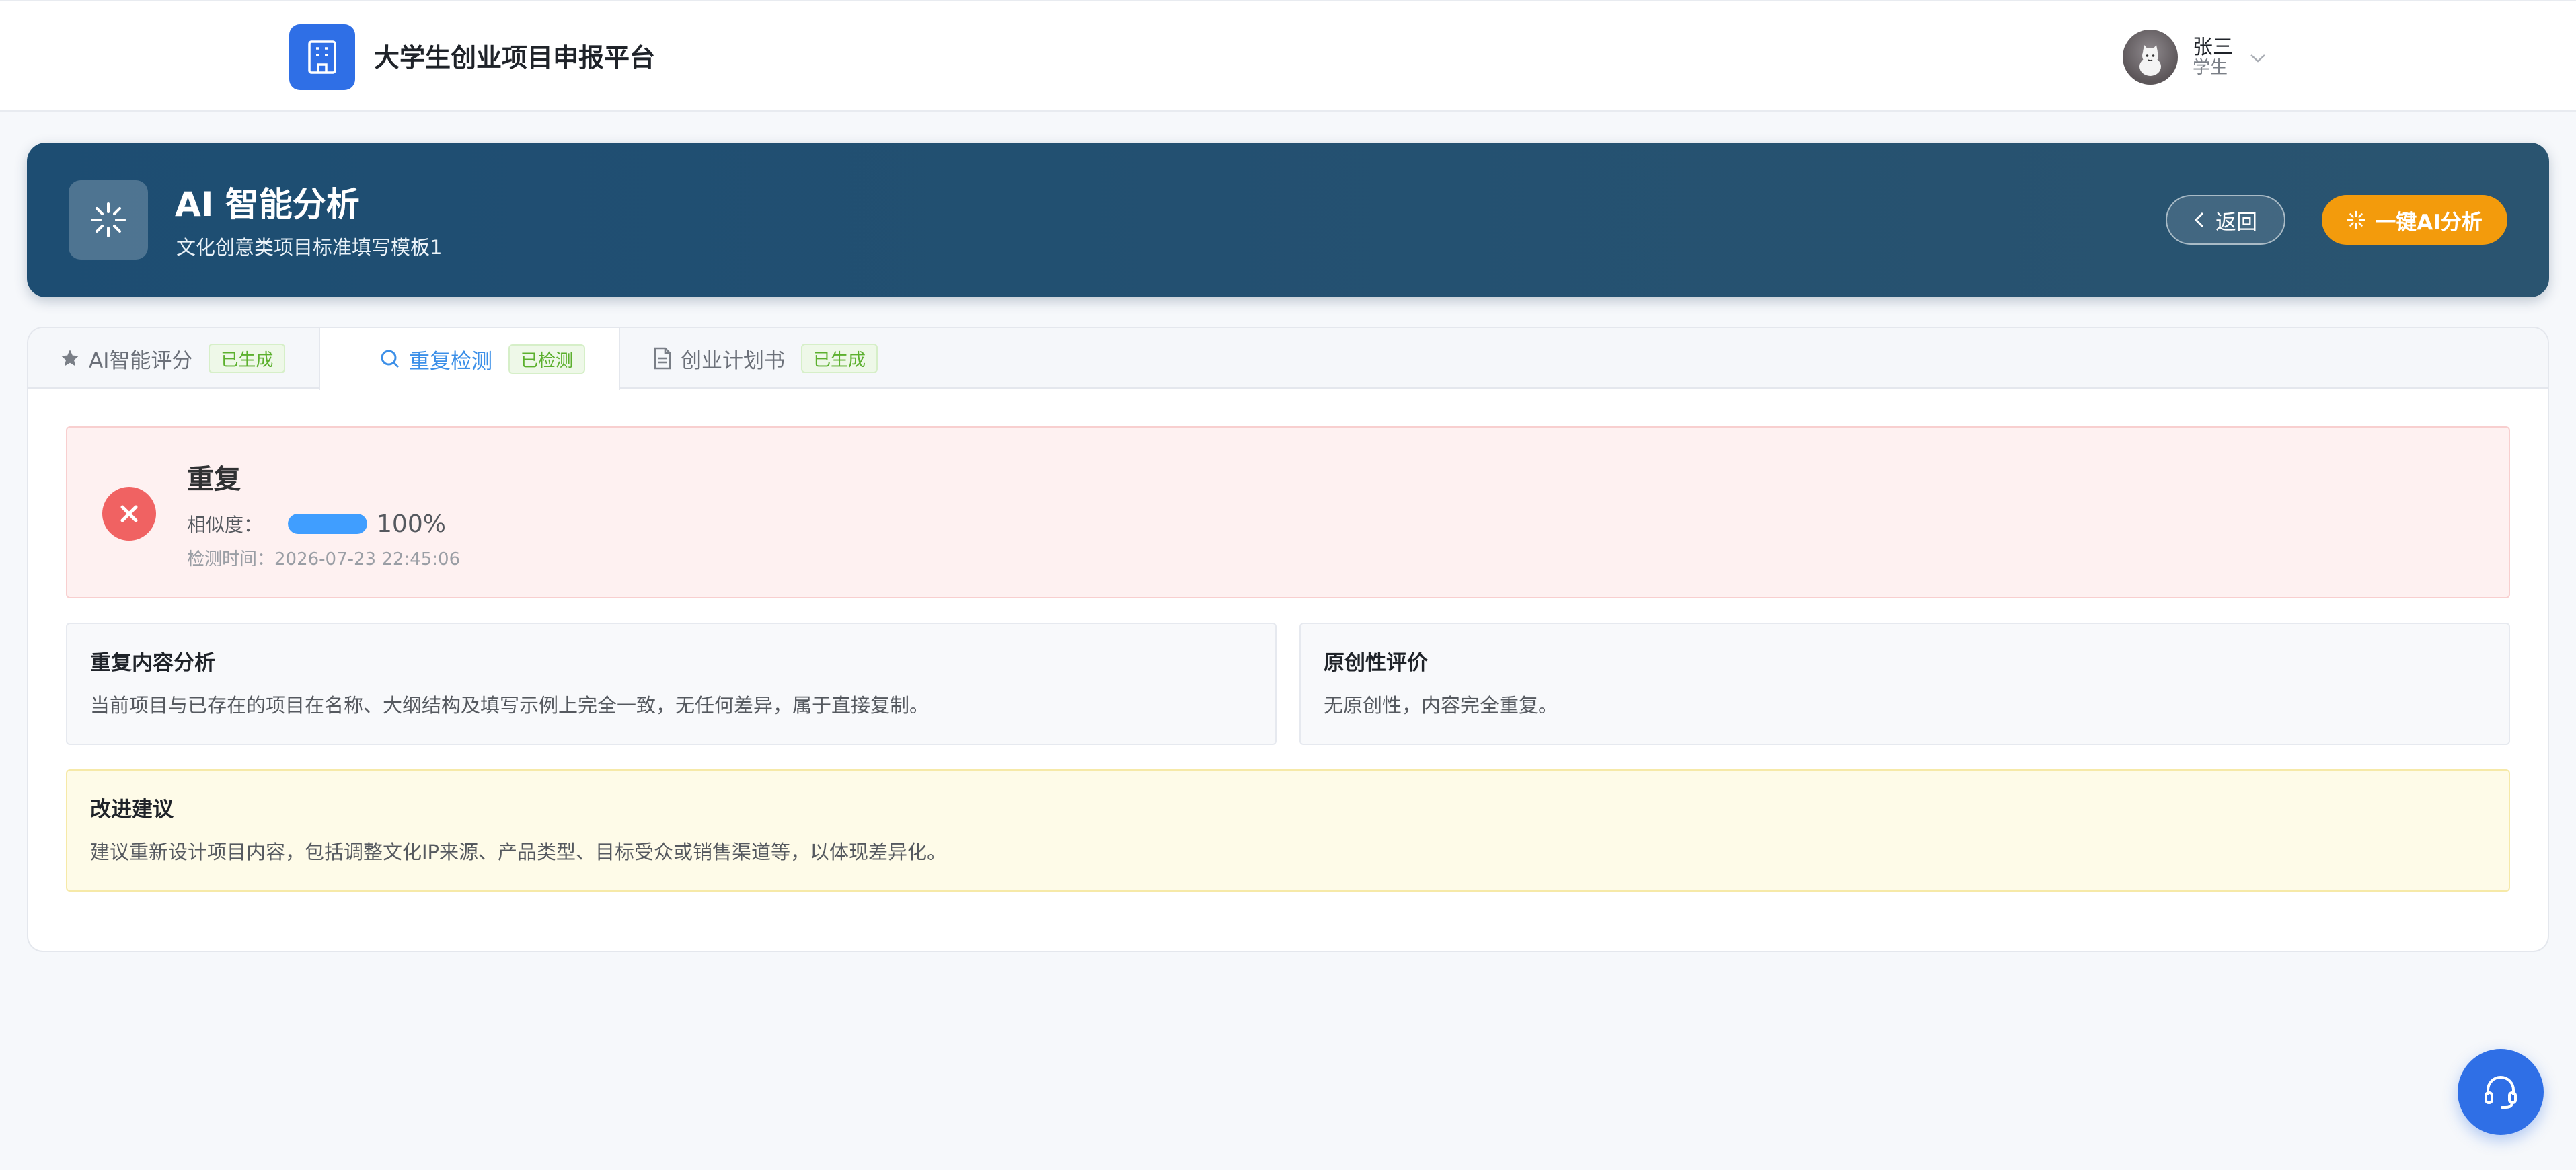 This screenshot has height=1170, width=2576. I want to click on similarity-progress, so click(328, 524).